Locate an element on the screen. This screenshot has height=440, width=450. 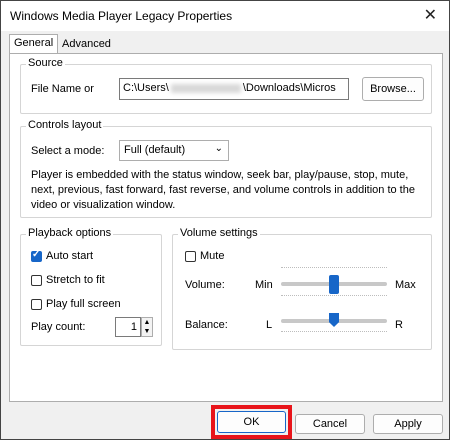
playback-options-label: Playback options is located at coordinates (70, 233).